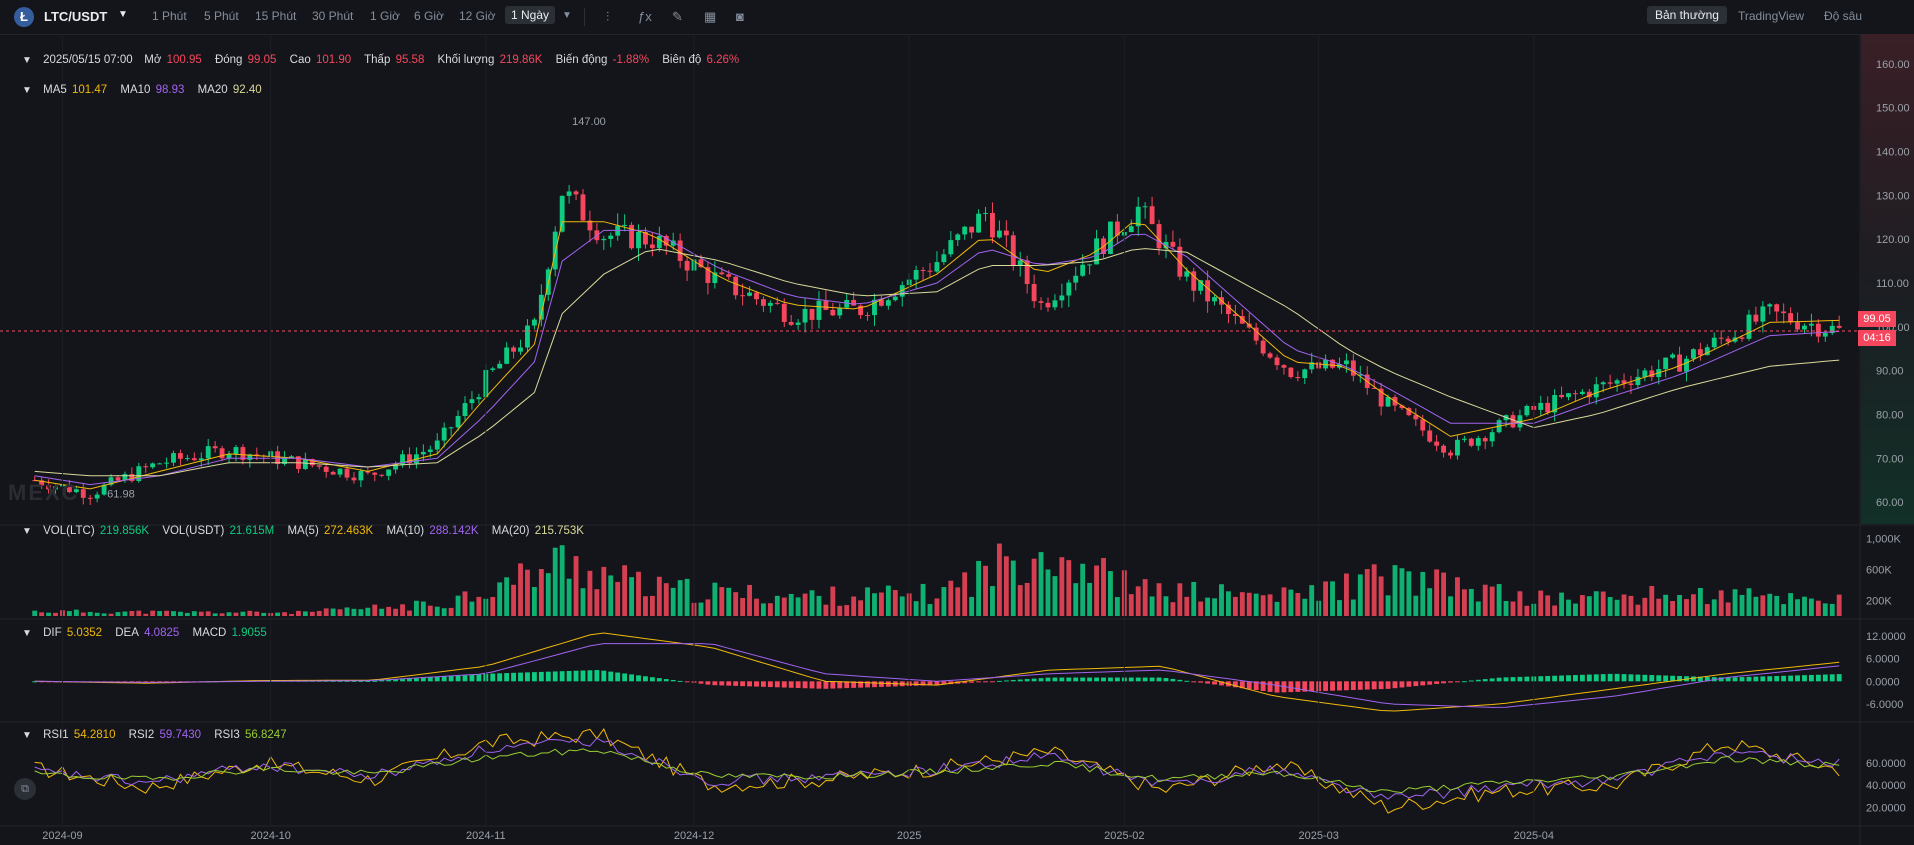 The width and height of the screenshot is (1914, 845). What do you see at coordinates (567, 15) in the screenshot?
I see `timeframe-more-icon: ▼` at bounding box center [567, 15].